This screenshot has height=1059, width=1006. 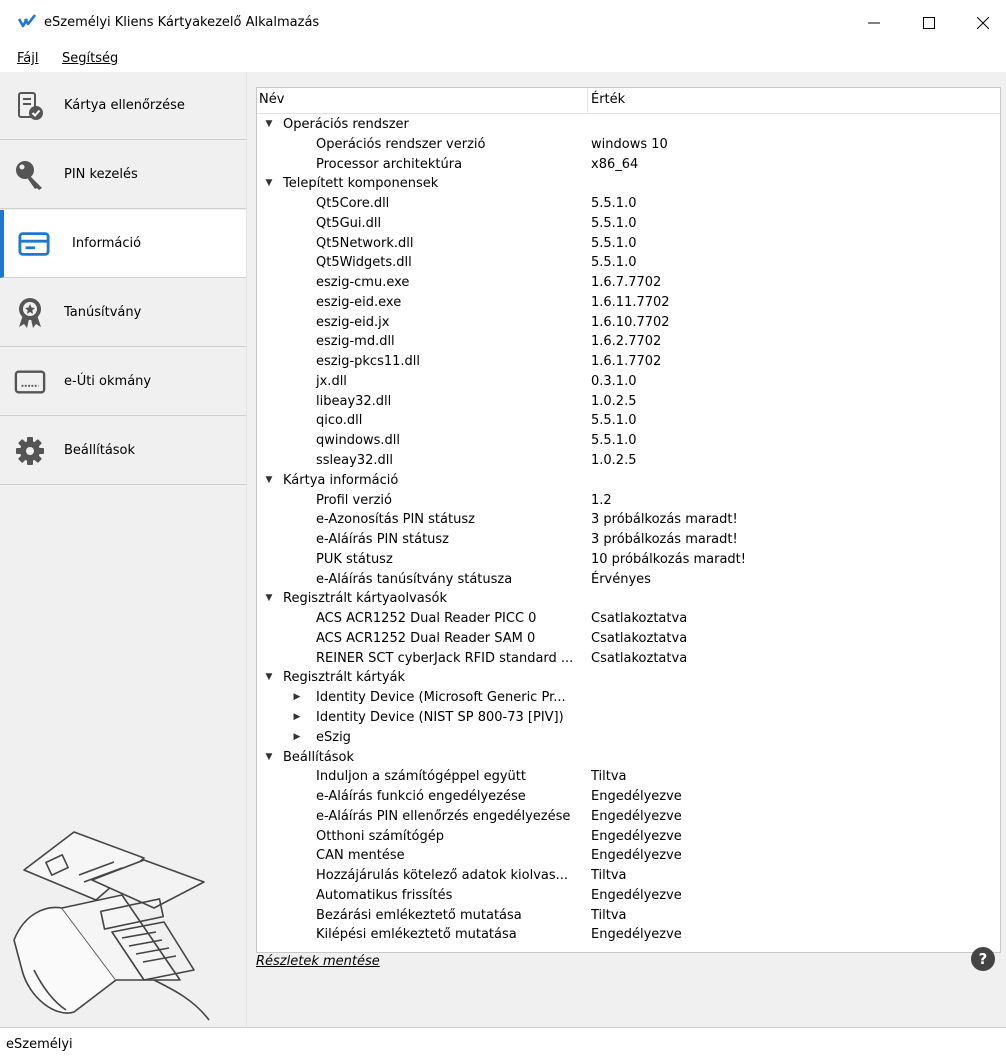 I want to click on sidebar-item-card-check: Kártya ellenőrzése, so click(x=123, y=106).